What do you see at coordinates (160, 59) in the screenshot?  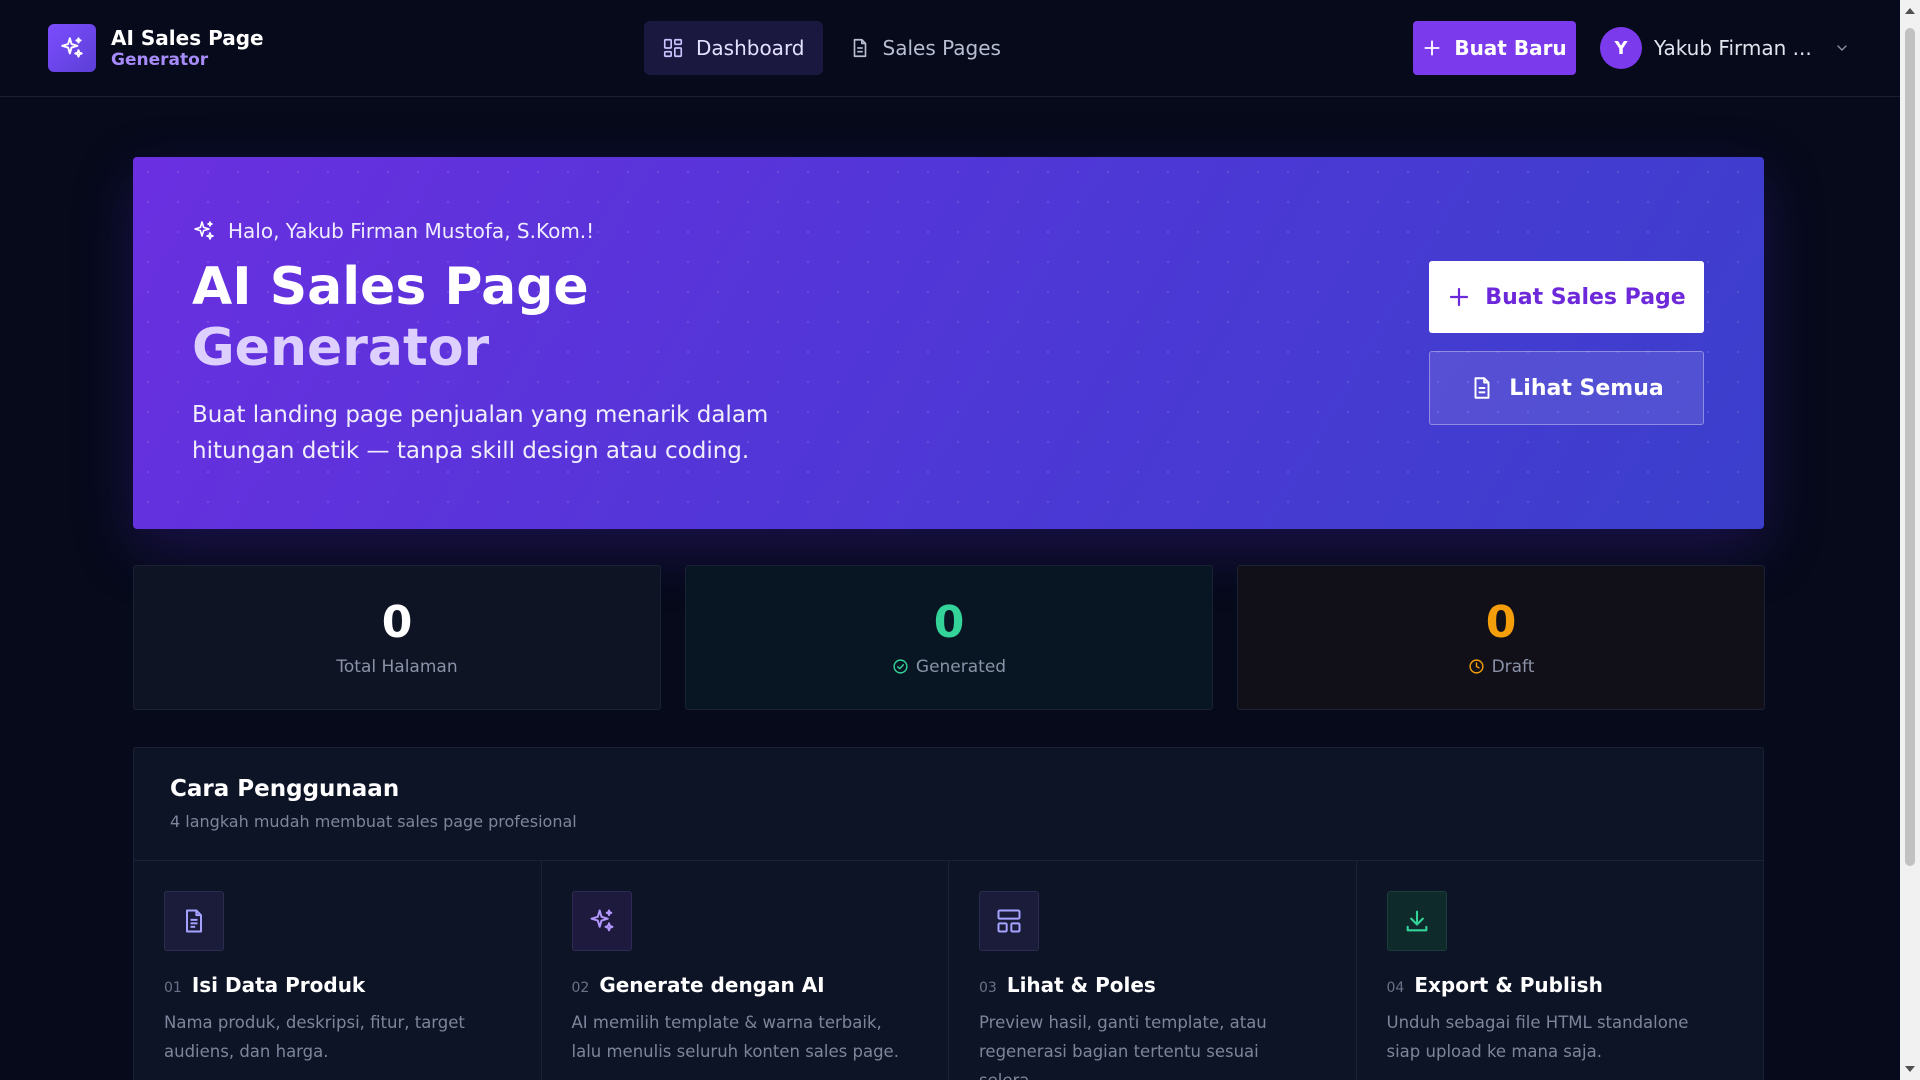 I see `brand-subtitle: Generator` at bounding box center [160, 59].